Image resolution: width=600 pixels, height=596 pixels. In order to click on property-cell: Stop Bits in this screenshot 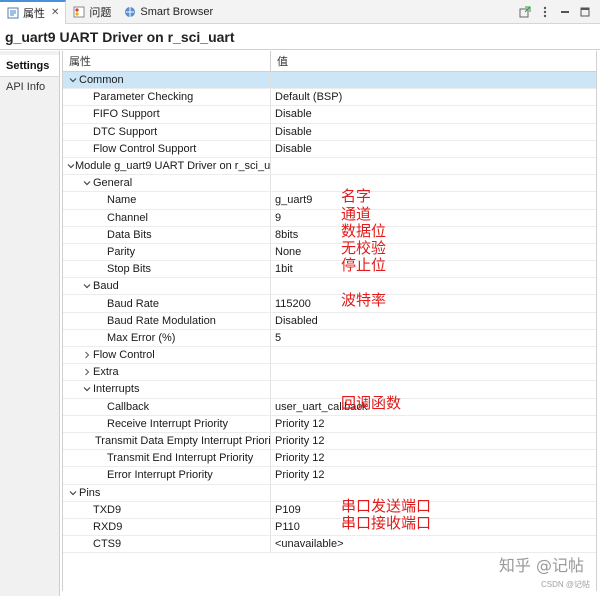, I will do `click(167, 269)`.